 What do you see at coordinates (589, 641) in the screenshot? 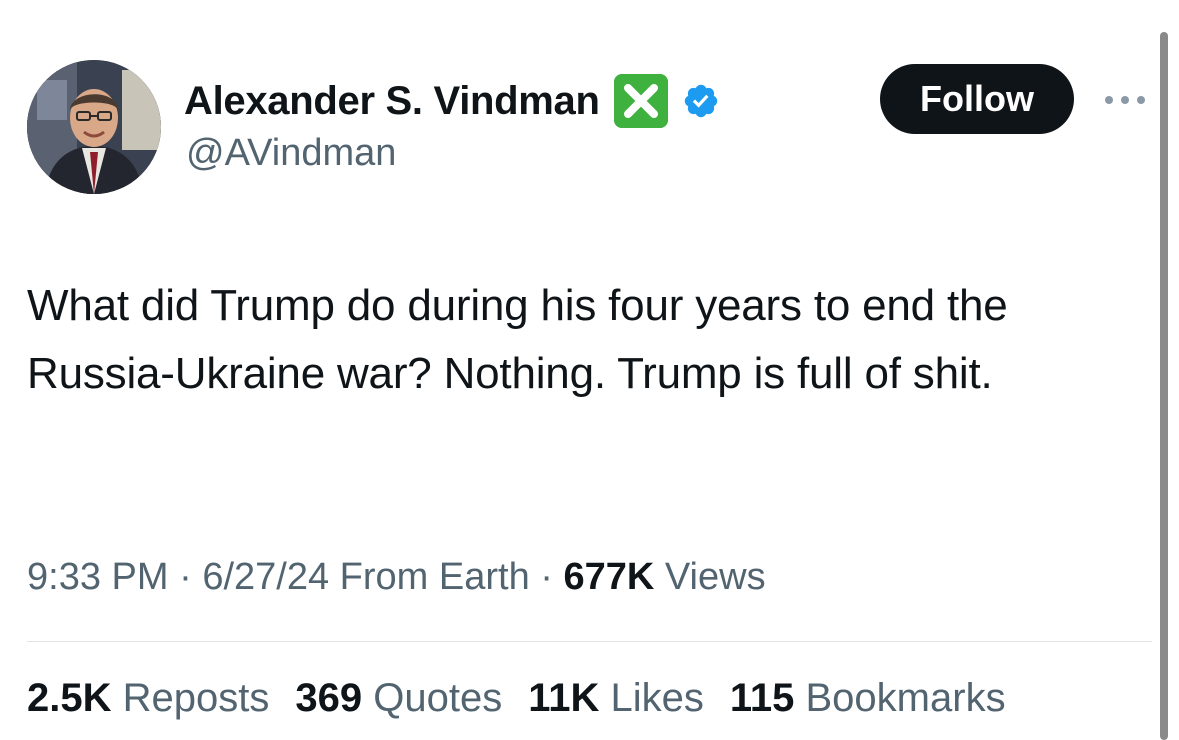
I see `divider` at bounding box center [589, 641].